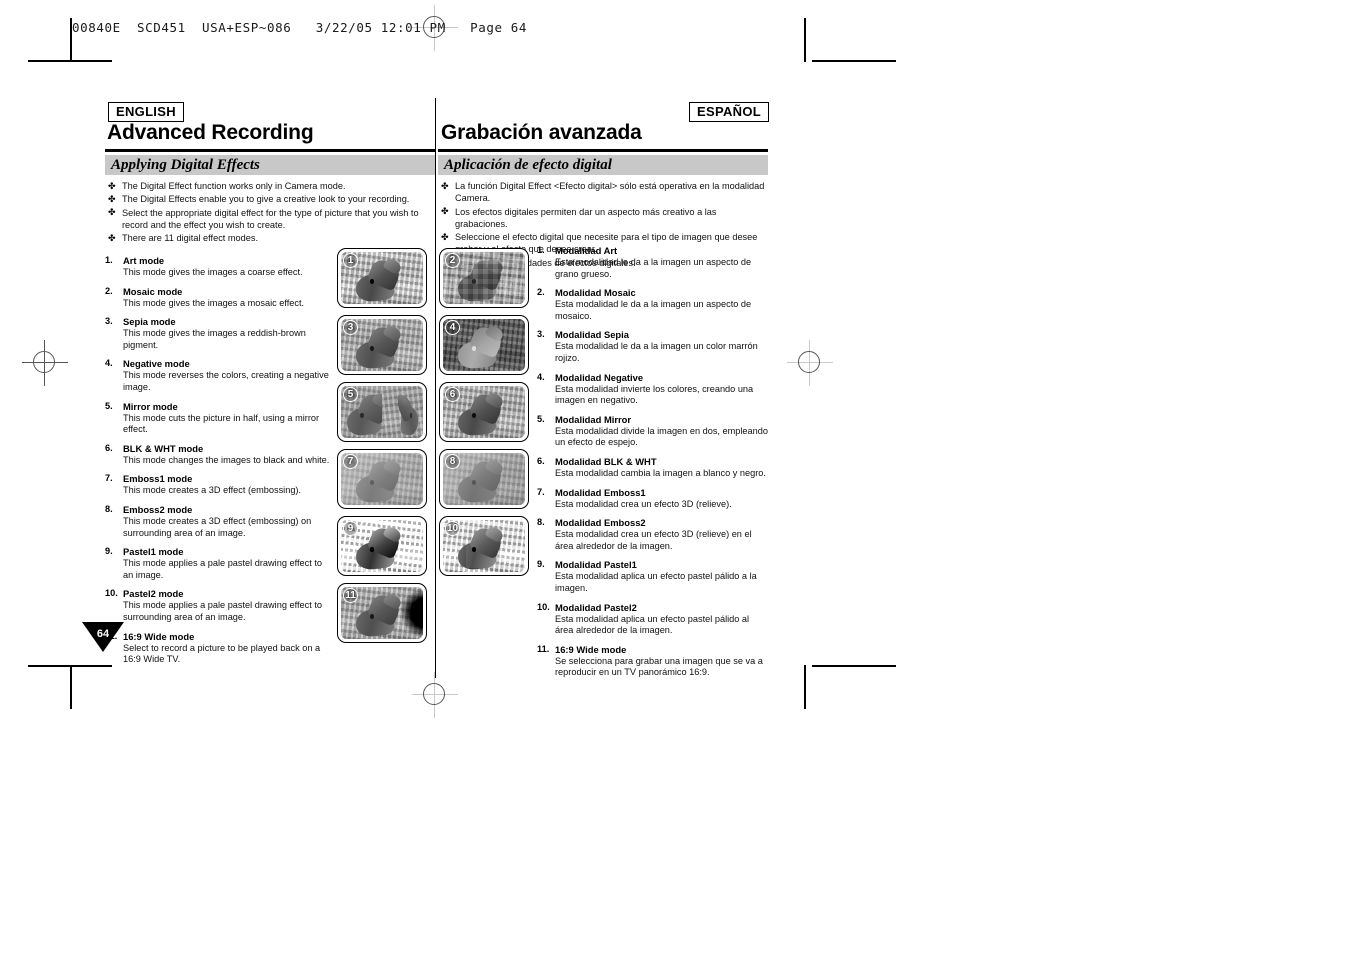 This screenshot has height=954, width=1351. What do you see at coordinates (528, 165) in the screenshot?
I see `section-title-spanish: Aplicación de efecto digital` at bounding box center [528, 165].